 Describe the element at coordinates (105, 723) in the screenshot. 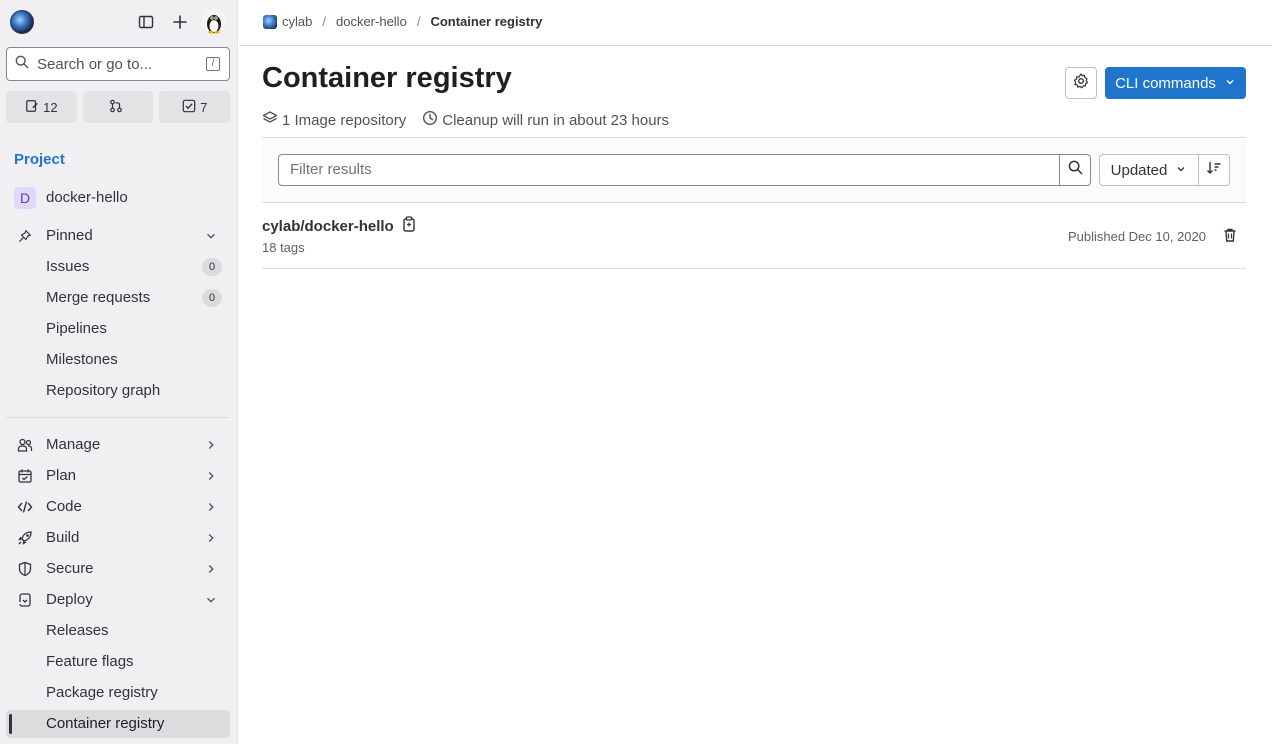

I see `sidebar-item-label: Container registry` at that location.